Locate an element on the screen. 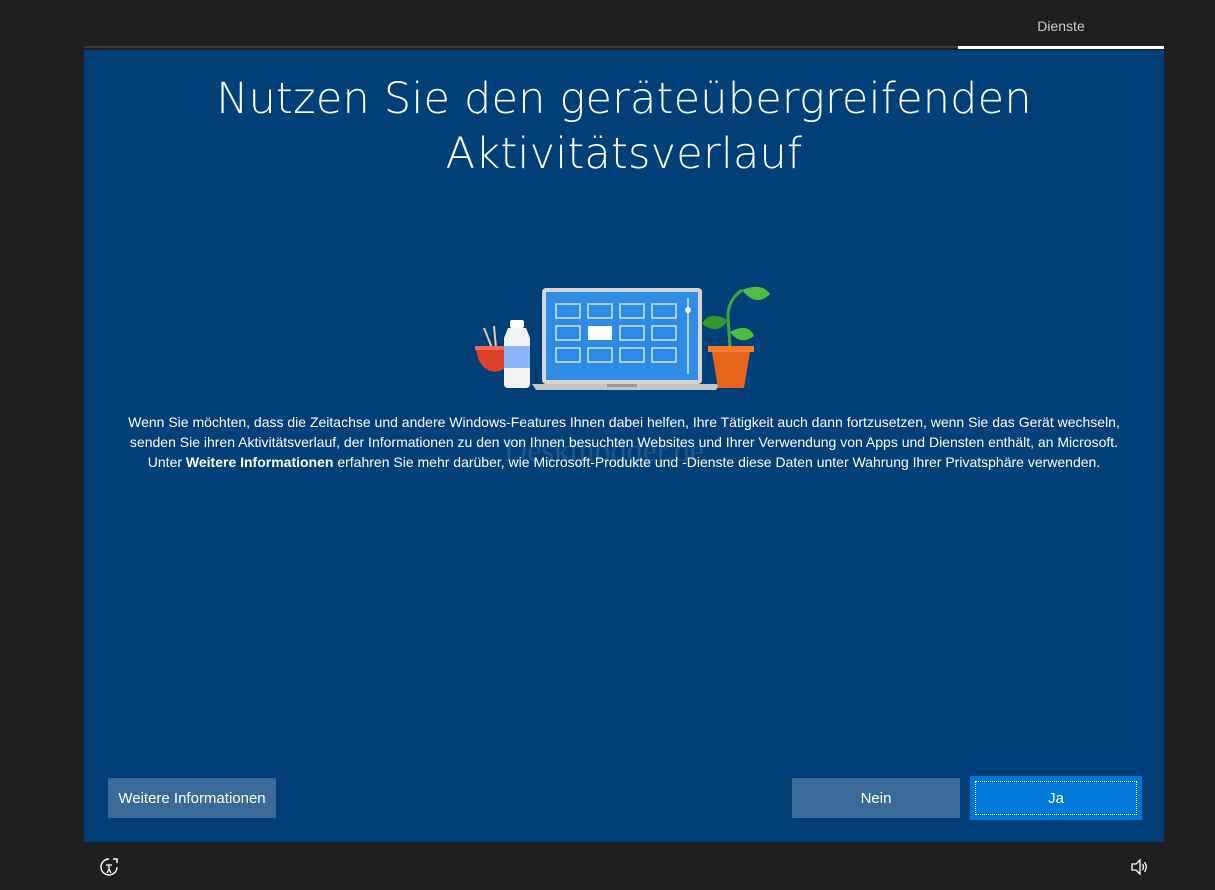  plant-leaf-top is located at coordinates (756, 293).